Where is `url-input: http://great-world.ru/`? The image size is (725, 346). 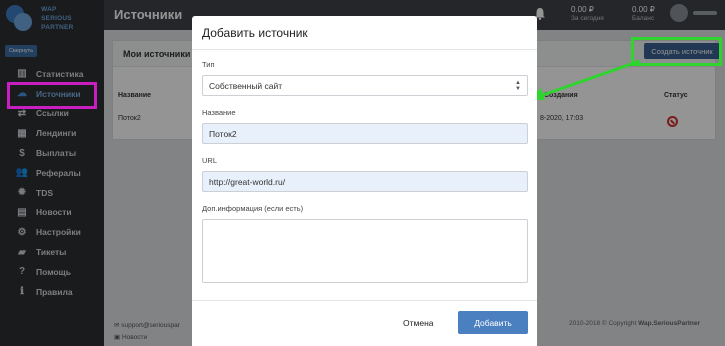
url-input: http://great-world.ru/ is located at coordinates (365, 181).